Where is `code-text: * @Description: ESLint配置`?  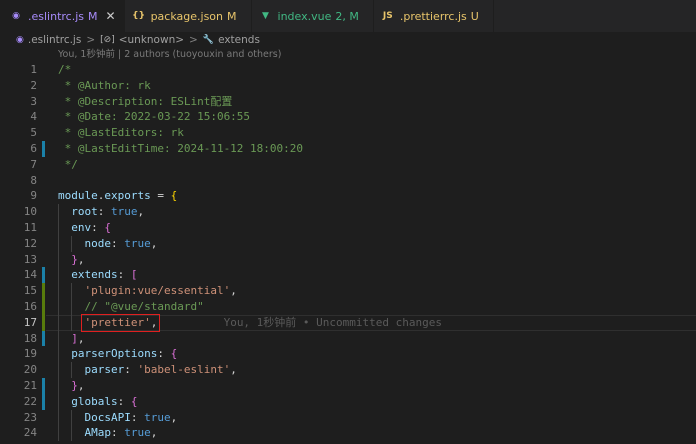 code-text: * @Description: ESLint配置 is located at coordinates (145, 102).